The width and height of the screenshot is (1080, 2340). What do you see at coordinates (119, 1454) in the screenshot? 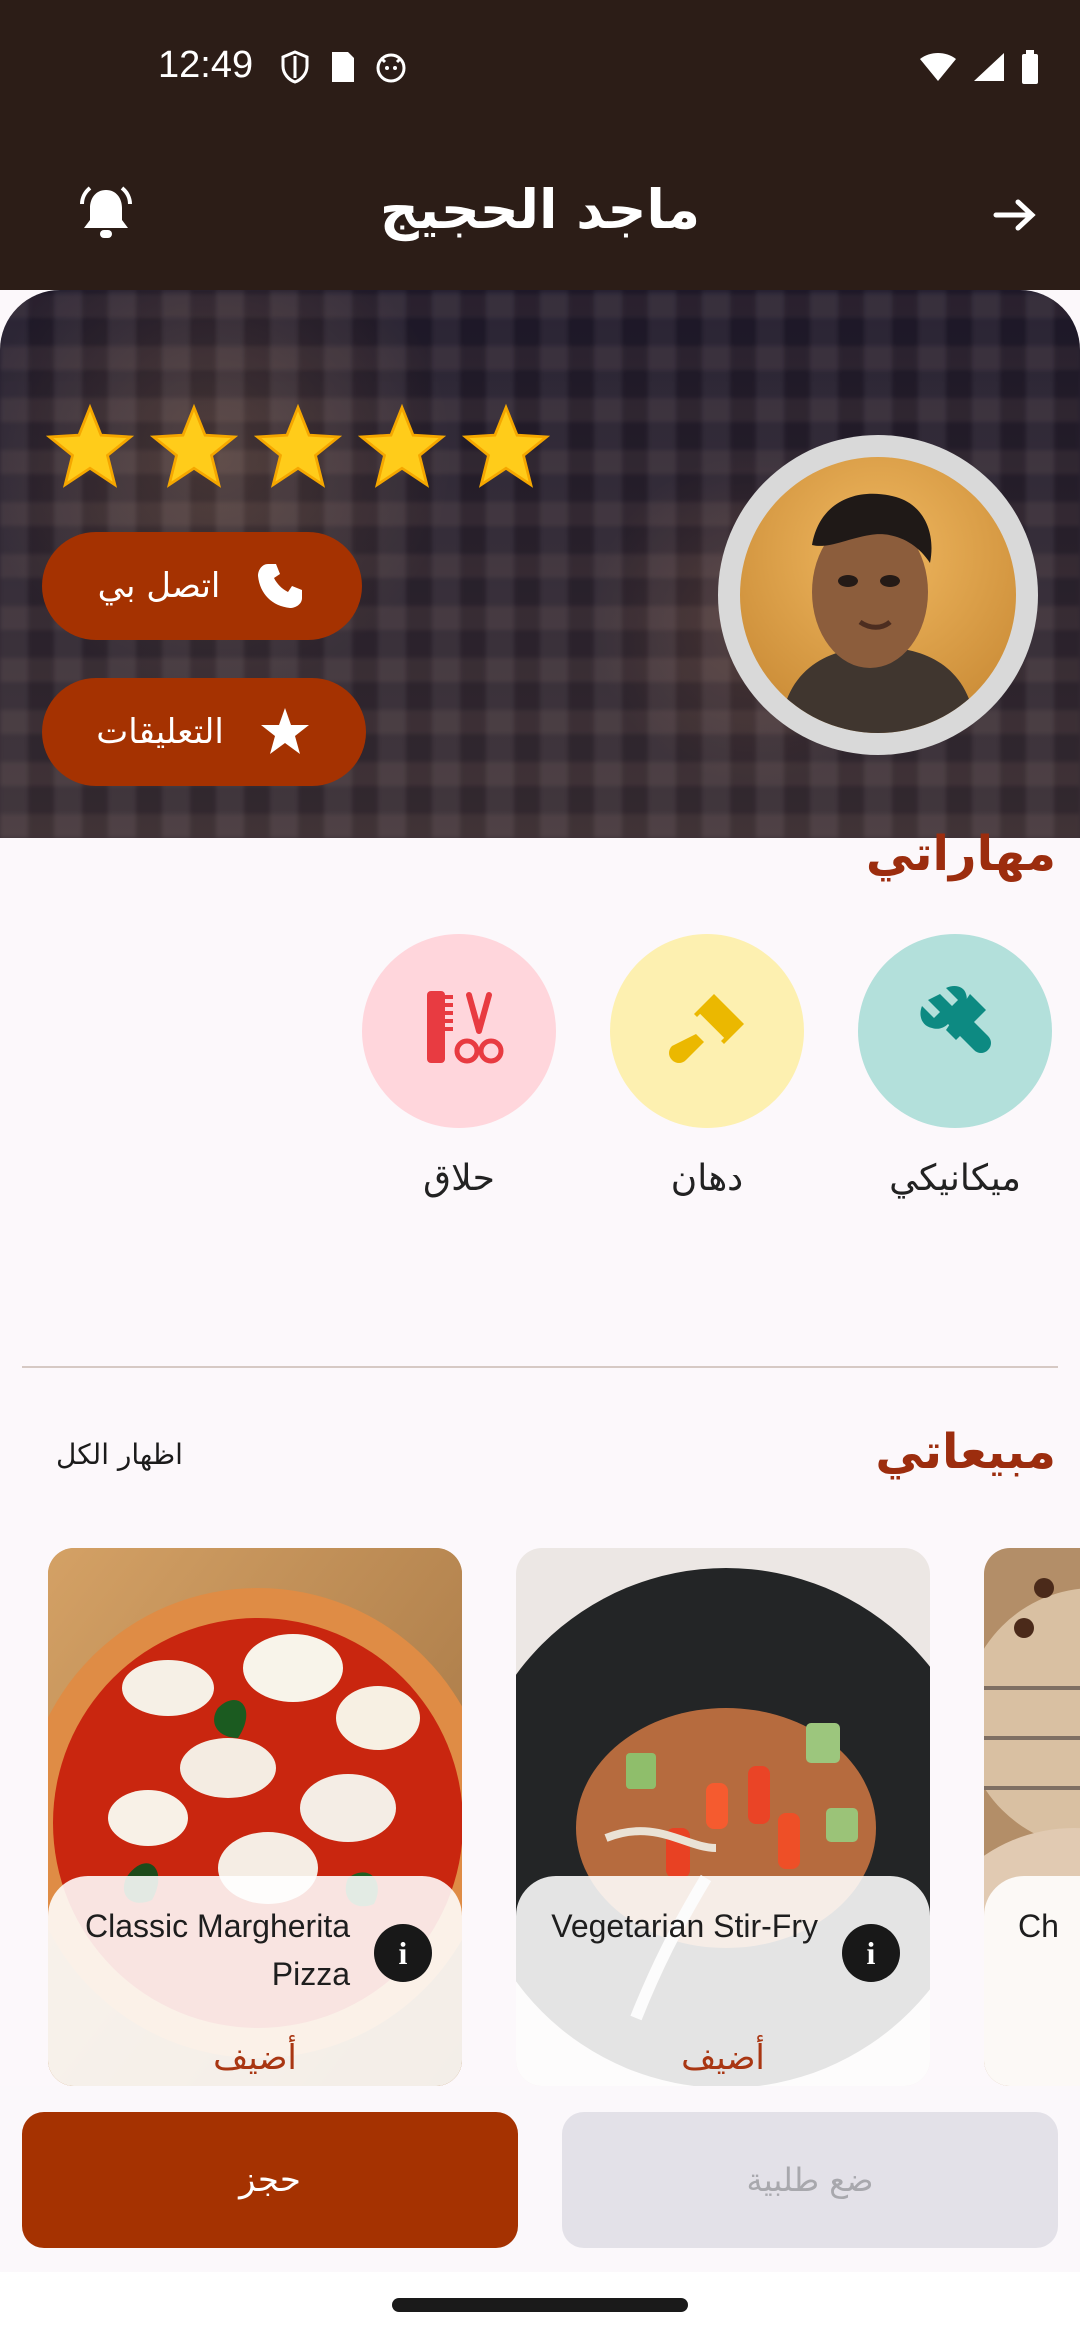
I see `show-all-link: اظهار الكل` at bounding box center [119, 1454].